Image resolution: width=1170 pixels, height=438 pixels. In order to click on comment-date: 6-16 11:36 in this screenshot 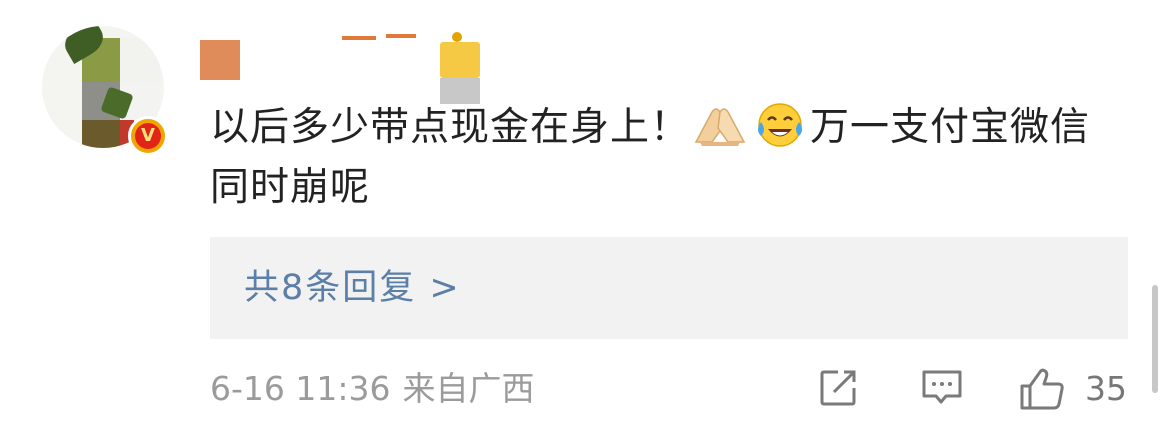, I will do `click(300, 388)`.